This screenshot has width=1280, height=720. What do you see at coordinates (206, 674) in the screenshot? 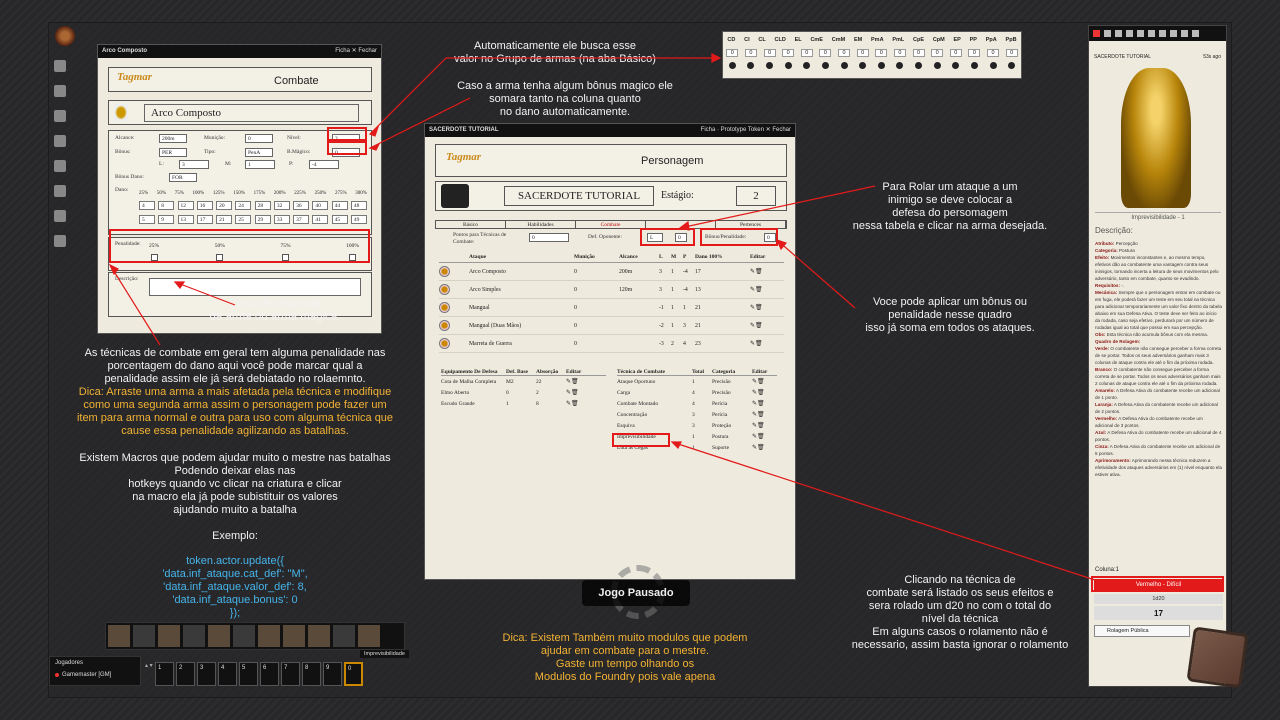
I see `hotbar-slot: 3` at bounding box center [206, 674].